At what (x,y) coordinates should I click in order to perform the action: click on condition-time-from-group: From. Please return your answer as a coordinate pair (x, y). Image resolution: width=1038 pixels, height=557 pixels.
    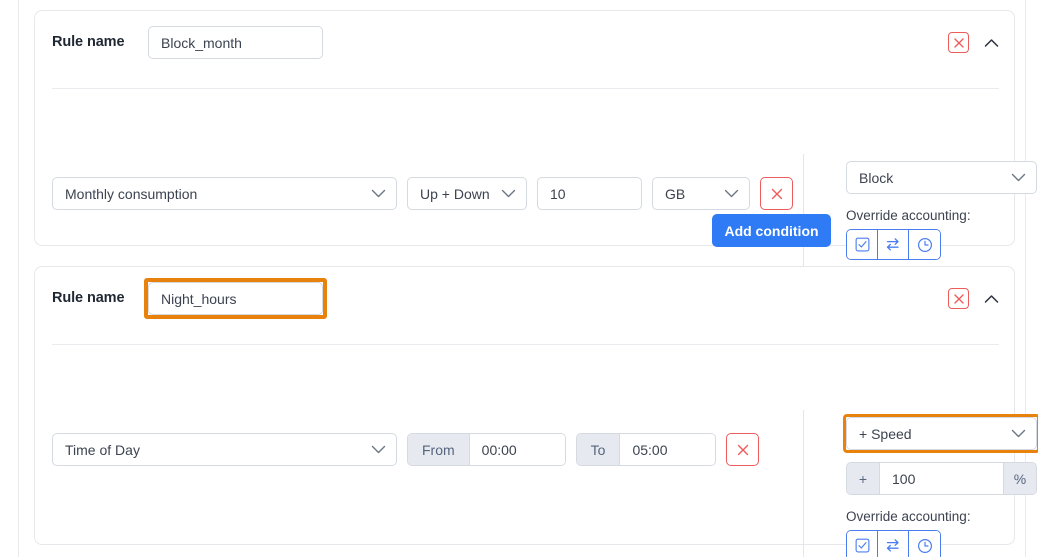
    Looking at the image, I should click on (486, 449).